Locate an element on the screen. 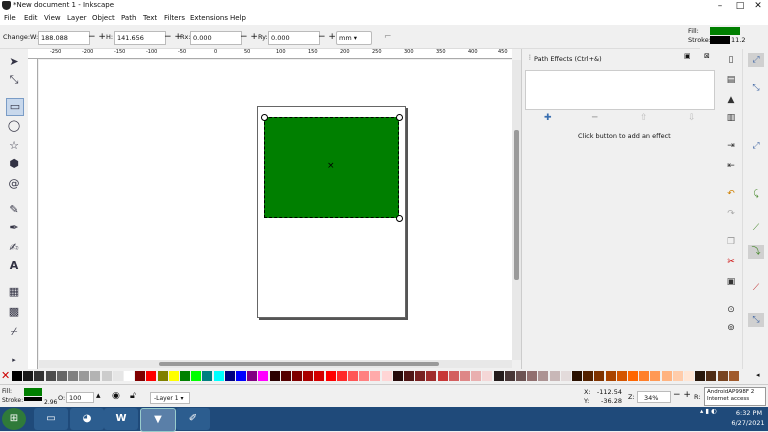  opacity-input: 100 is located at coordinates (80, 397).